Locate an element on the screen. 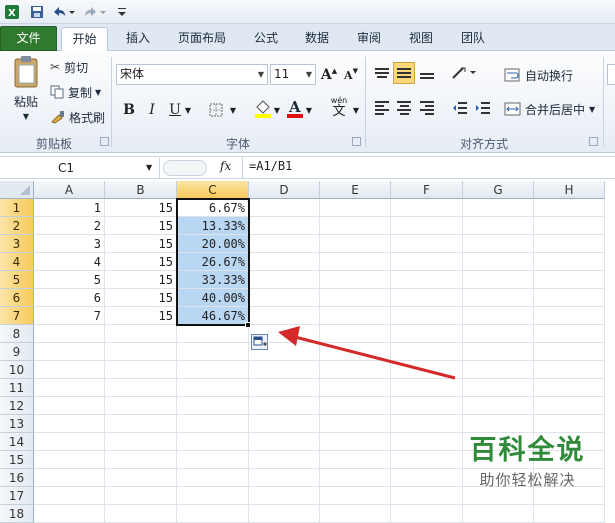 The image size is (615, 523). watermark-subtitle: 助你轻松解决 is located at coordinates (527, 480).